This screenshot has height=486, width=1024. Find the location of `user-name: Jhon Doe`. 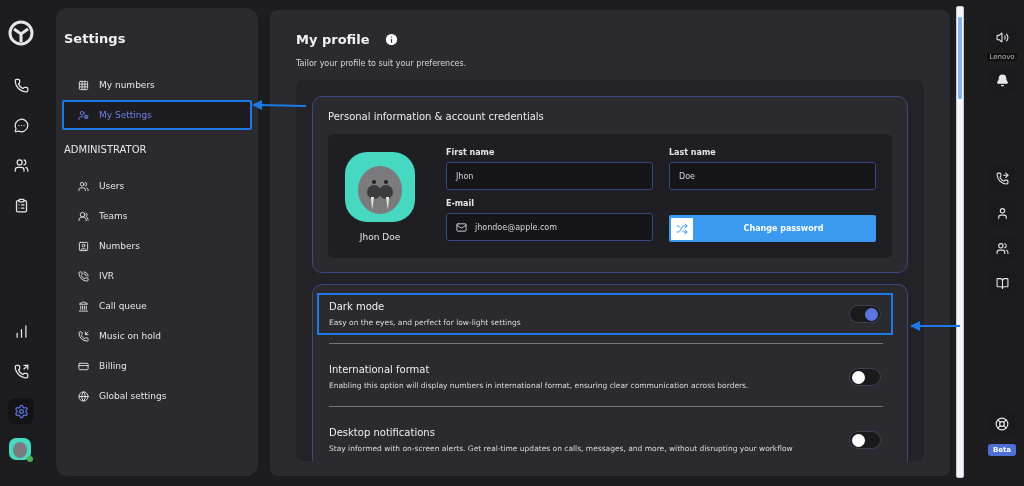

user-name: Jhon Doe is located at coordinates (380, 237).